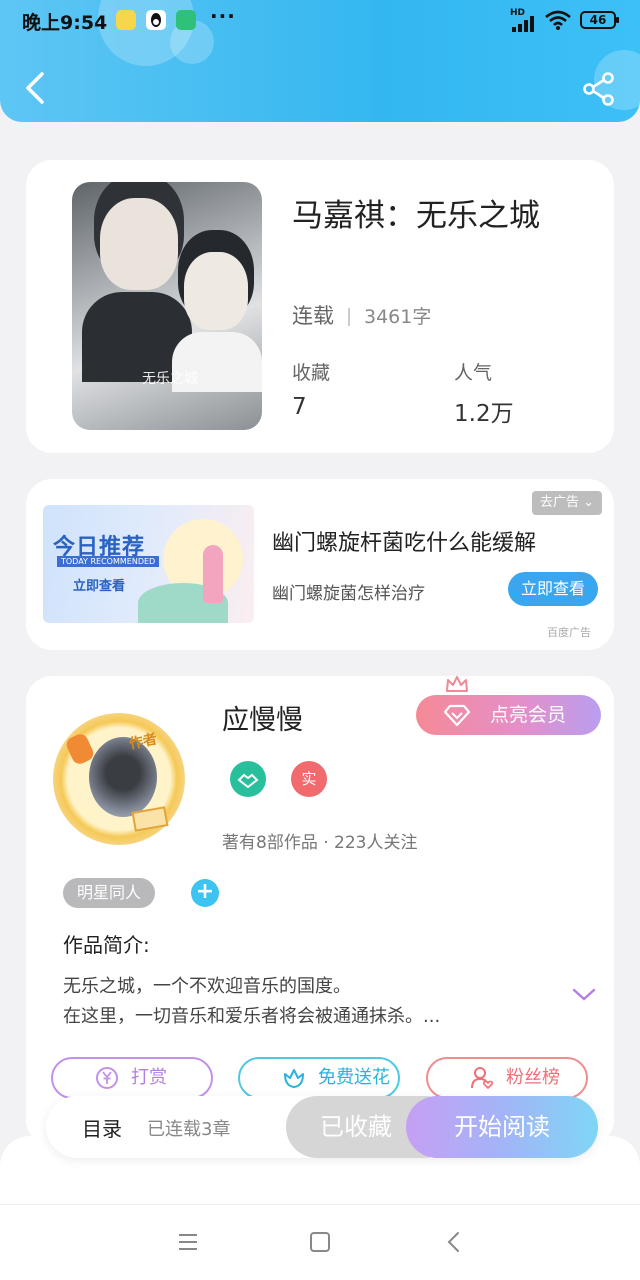 The width and height of the screenshot is (640, 1280). Describe the element at coordinates (150, 819) in the screenshot. I see `avatar-decor` at that location.